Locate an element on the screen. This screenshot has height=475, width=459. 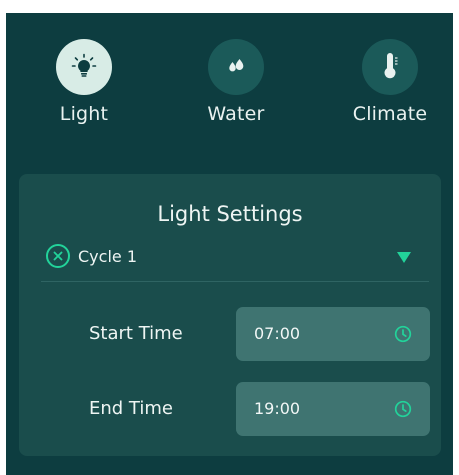
end-time-value: 19:00 is located at coordinates (277, 408).